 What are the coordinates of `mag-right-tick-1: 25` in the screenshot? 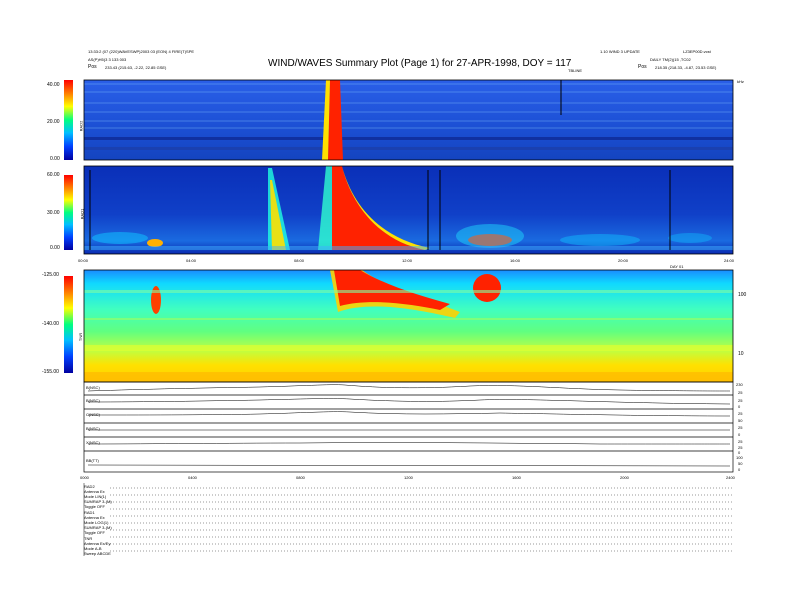 It's located at (740, 392).